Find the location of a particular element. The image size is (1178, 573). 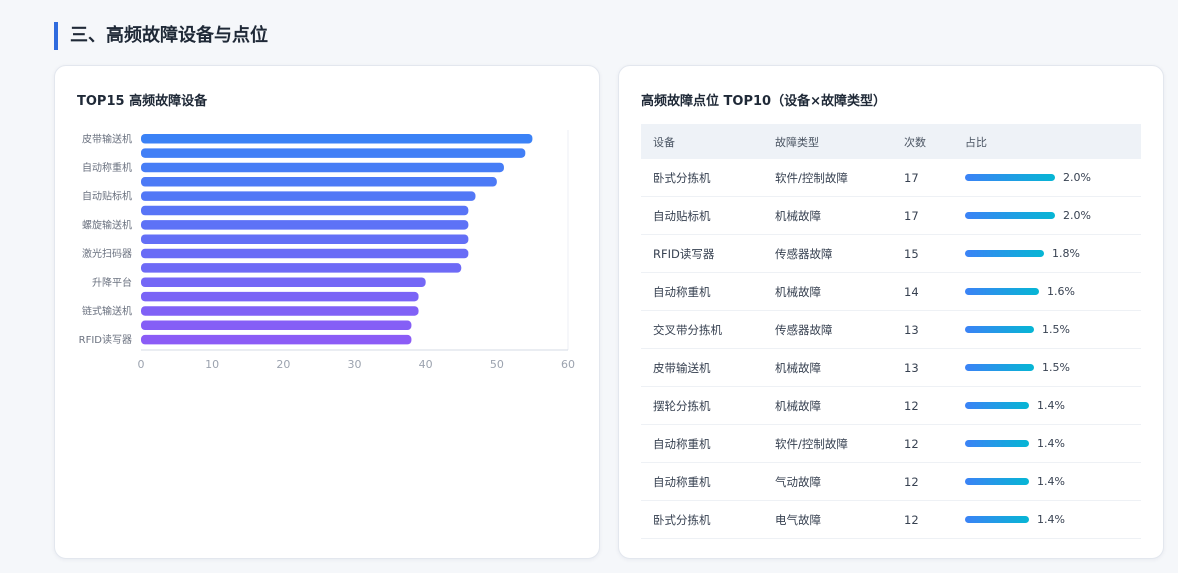

table-row: RFID读写器 传感器故障 15 1.8% is located at coordinates (891, 253).